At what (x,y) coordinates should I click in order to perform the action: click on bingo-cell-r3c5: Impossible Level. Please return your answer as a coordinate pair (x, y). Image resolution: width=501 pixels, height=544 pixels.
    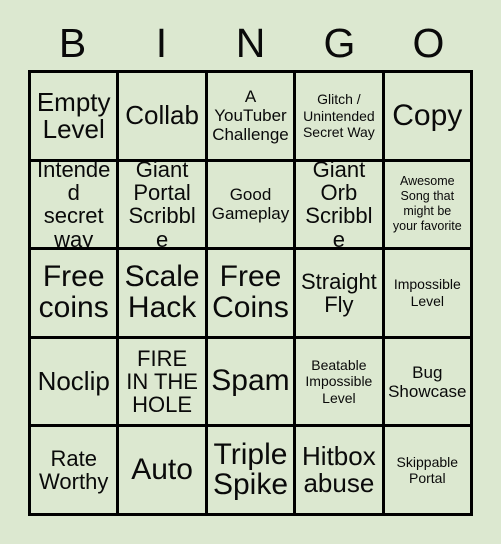
    Looking at the image, I should click on (428, 294).